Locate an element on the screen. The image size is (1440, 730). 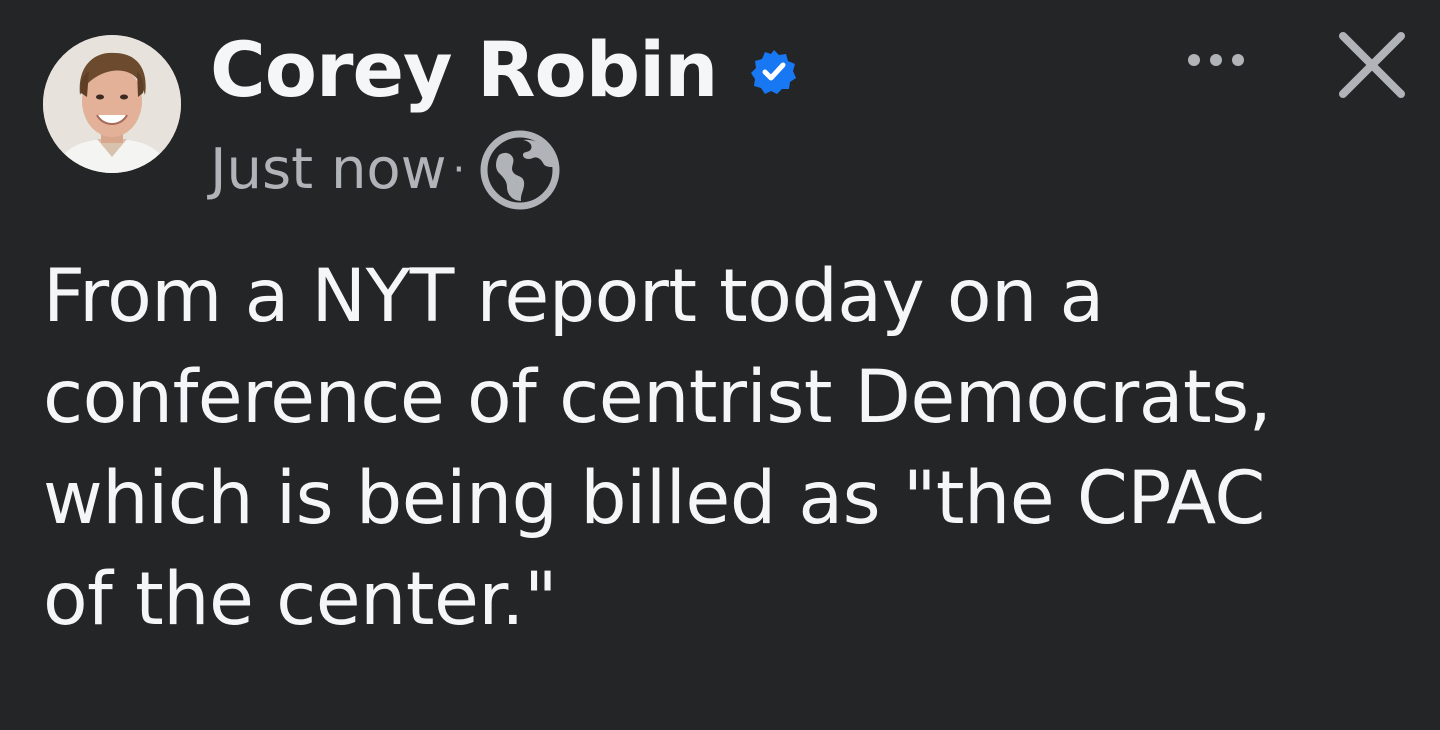
post-timestamp: Just now is located at coordinates (328, 170).